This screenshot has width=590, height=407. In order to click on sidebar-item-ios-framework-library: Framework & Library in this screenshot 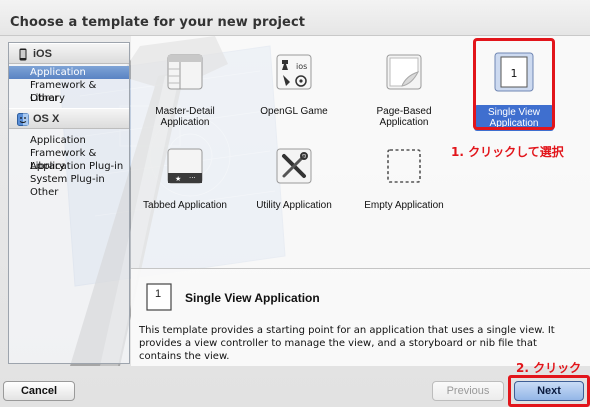, I will do `click(69, 91)`.